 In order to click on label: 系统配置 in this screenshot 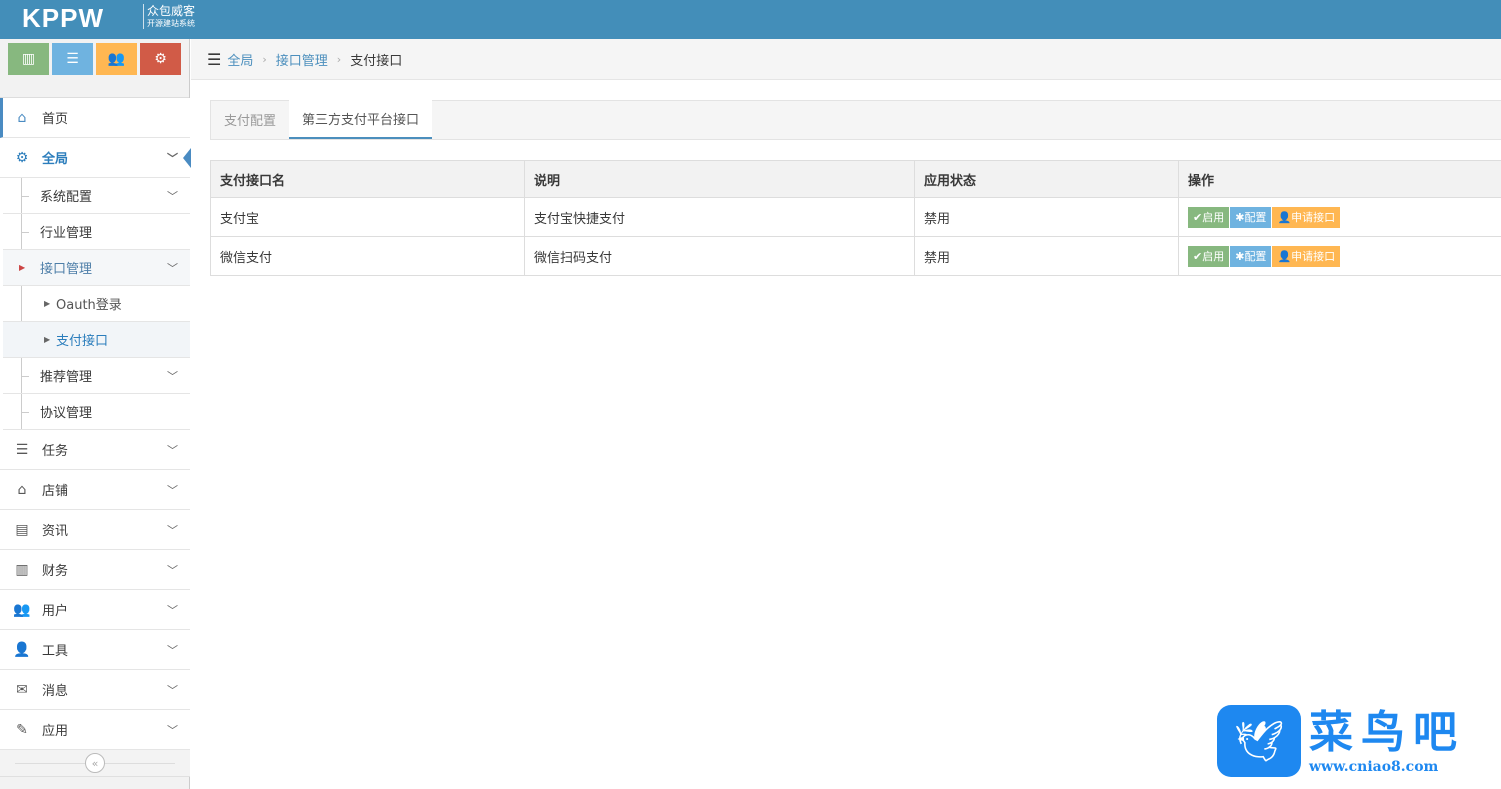, I will do `click(66, 197)`.